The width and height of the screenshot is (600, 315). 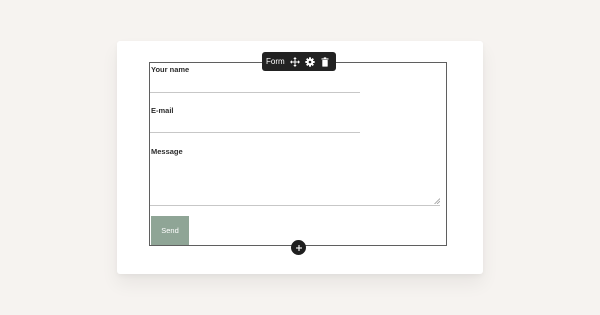 I want to click on block-toolbar: Form, so click(x=299, y=61).